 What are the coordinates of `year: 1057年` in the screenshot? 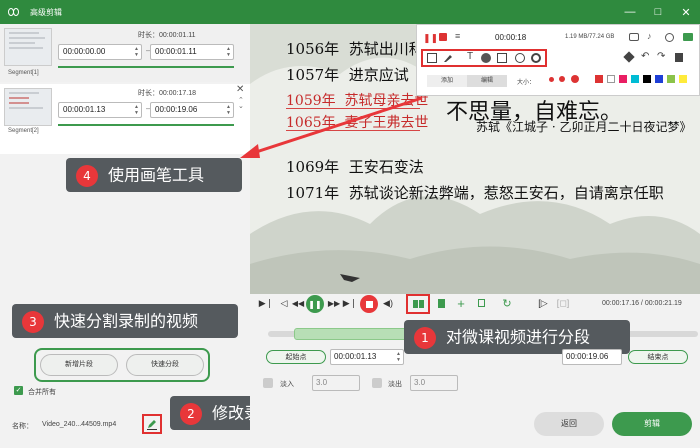 It's located at (313, 75).